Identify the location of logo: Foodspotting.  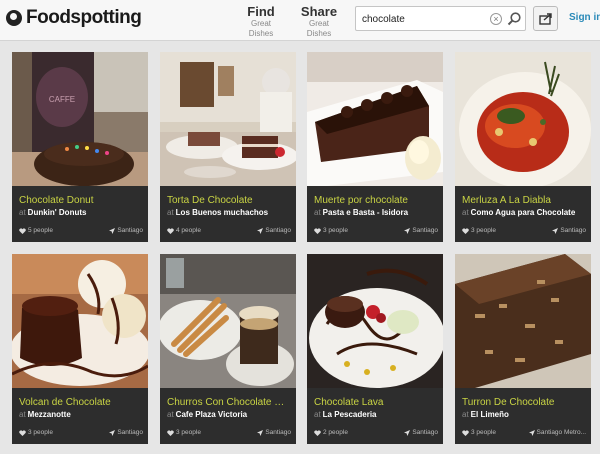
(74, 18).